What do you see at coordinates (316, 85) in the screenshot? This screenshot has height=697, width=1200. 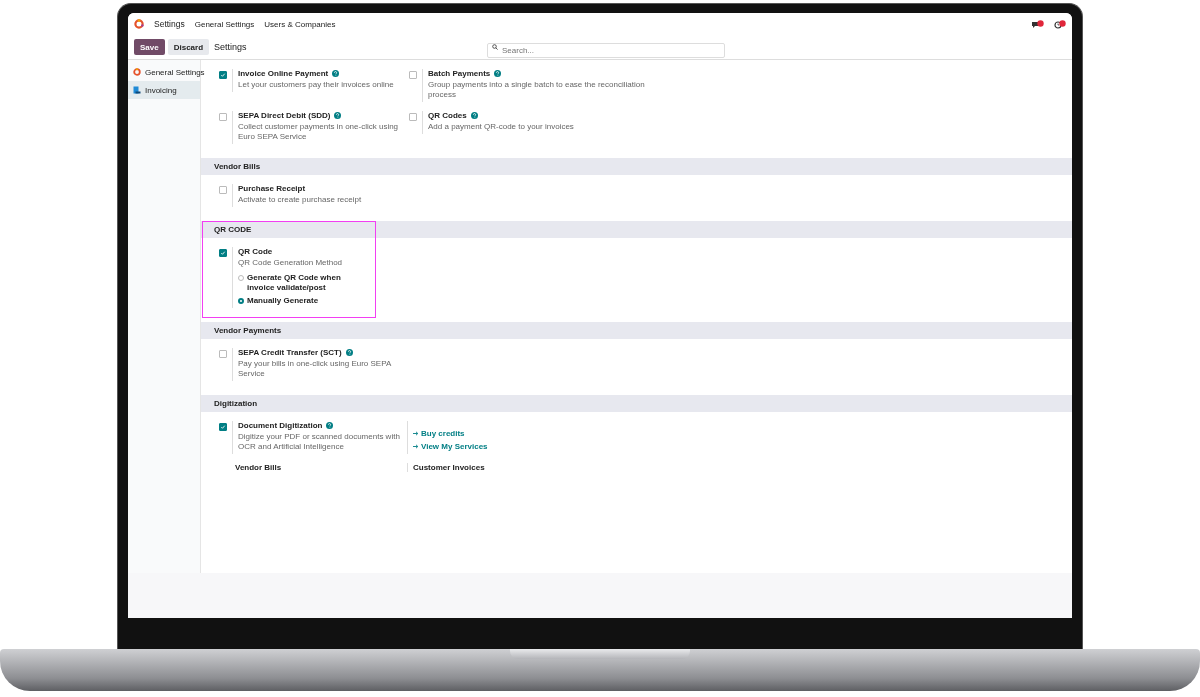 I see `setting-description: Let your customers pay their invoices online` at bounding box center [316, 85].